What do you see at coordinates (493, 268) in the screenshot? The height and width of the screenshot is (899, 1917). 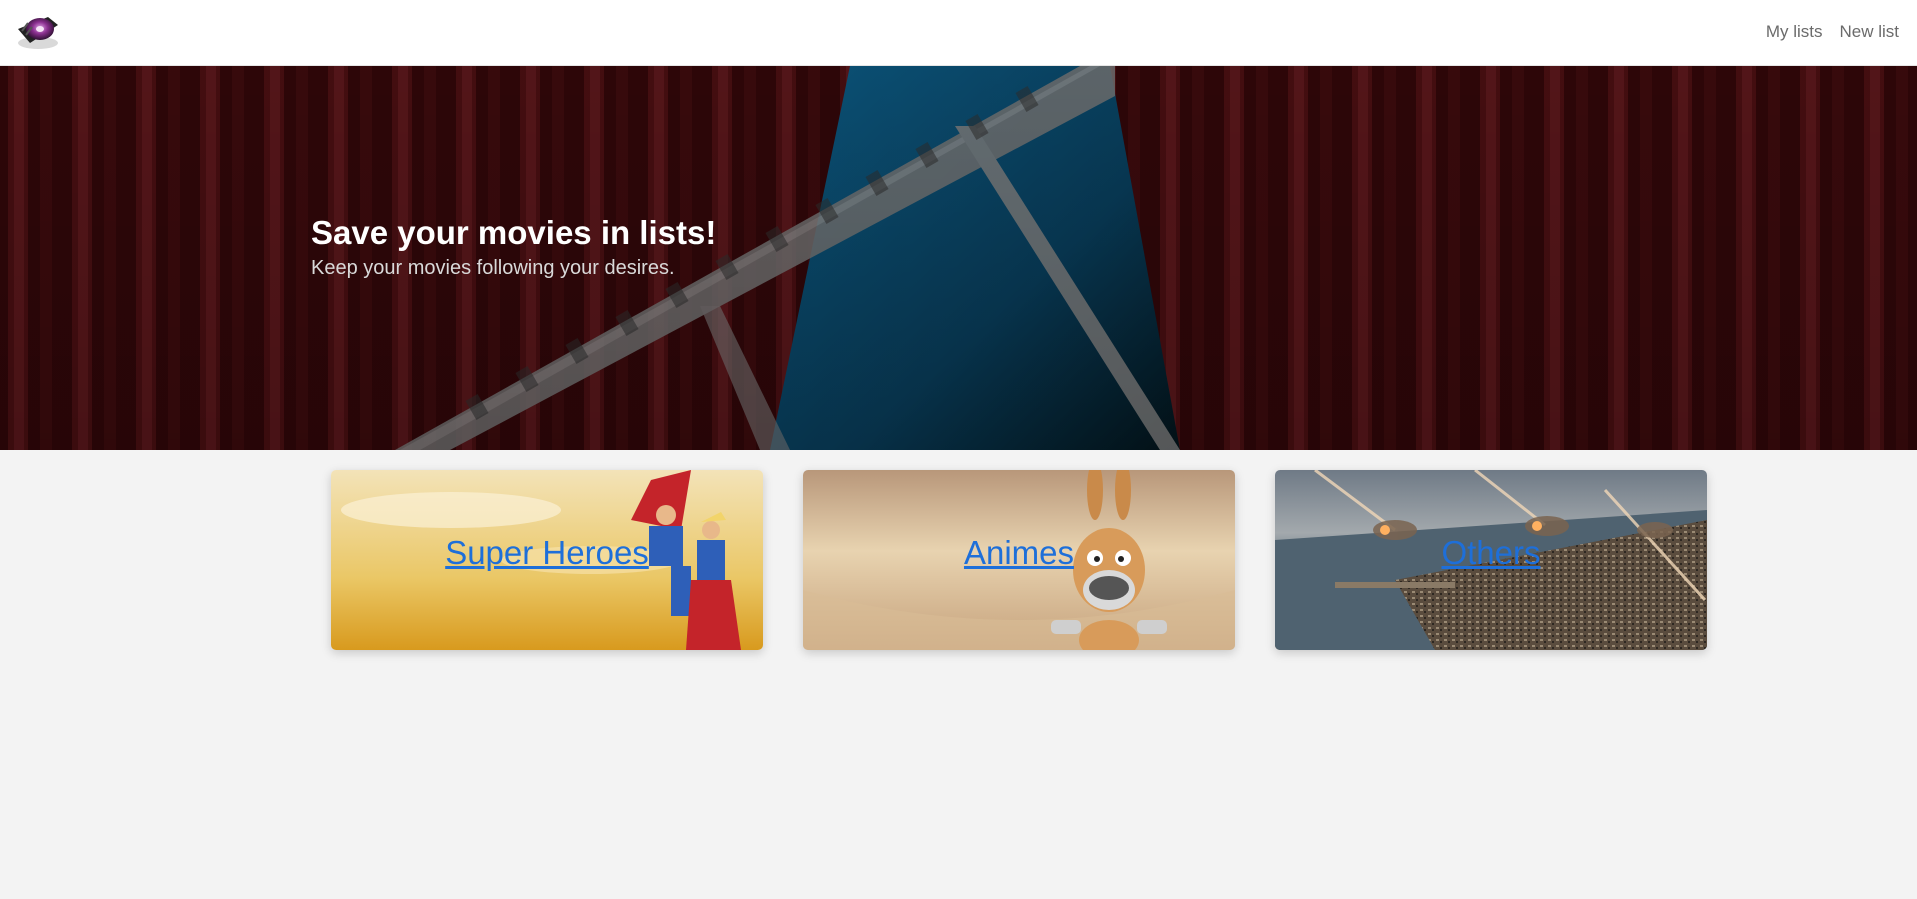 I see `hero-subtitle: Keep your movies following your desires.` at bounding box center [493, 268].